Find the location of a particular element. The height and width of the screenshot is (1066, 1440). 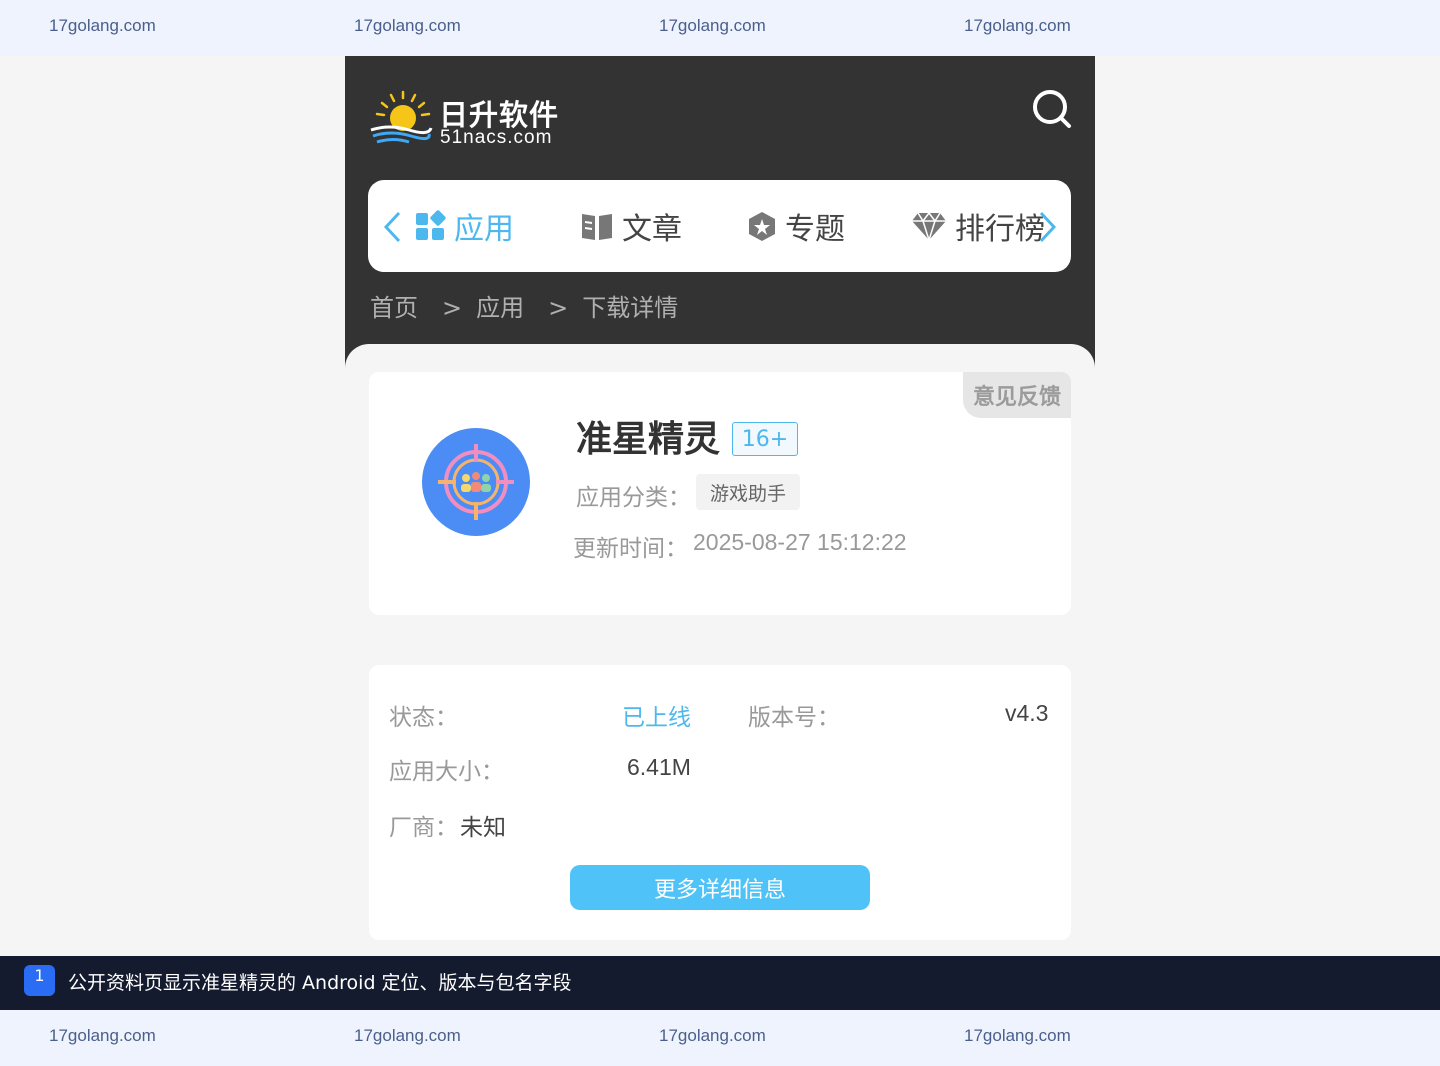

size-value: 6.41M is located at coordinates (659, 767).